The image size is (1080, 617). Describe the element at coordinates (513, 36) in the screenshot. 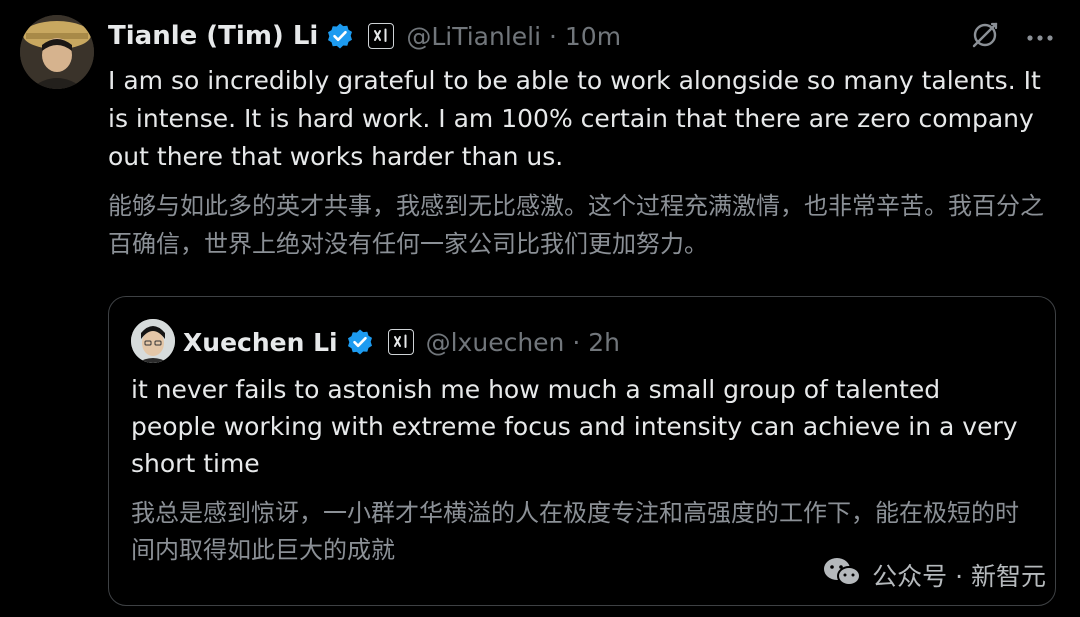

I see `author-handle-time: @LiTianleli · 10m` at that location.